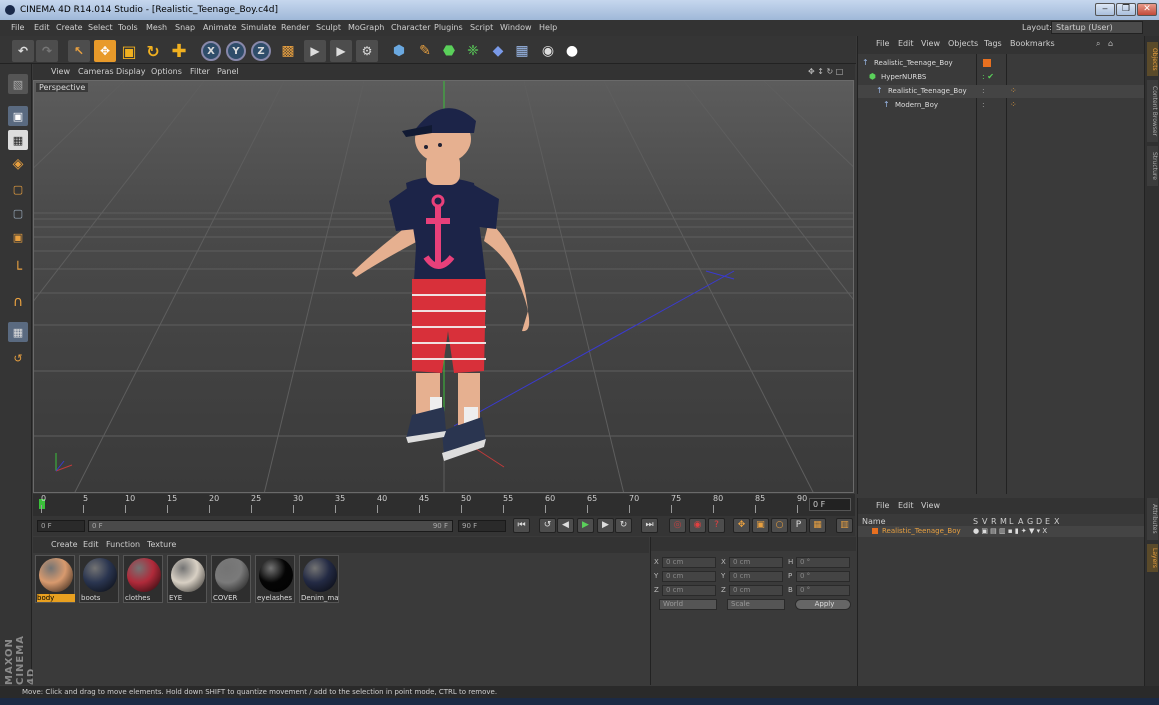  I want to click on vp-menu-options: Options, so click(166, 71).